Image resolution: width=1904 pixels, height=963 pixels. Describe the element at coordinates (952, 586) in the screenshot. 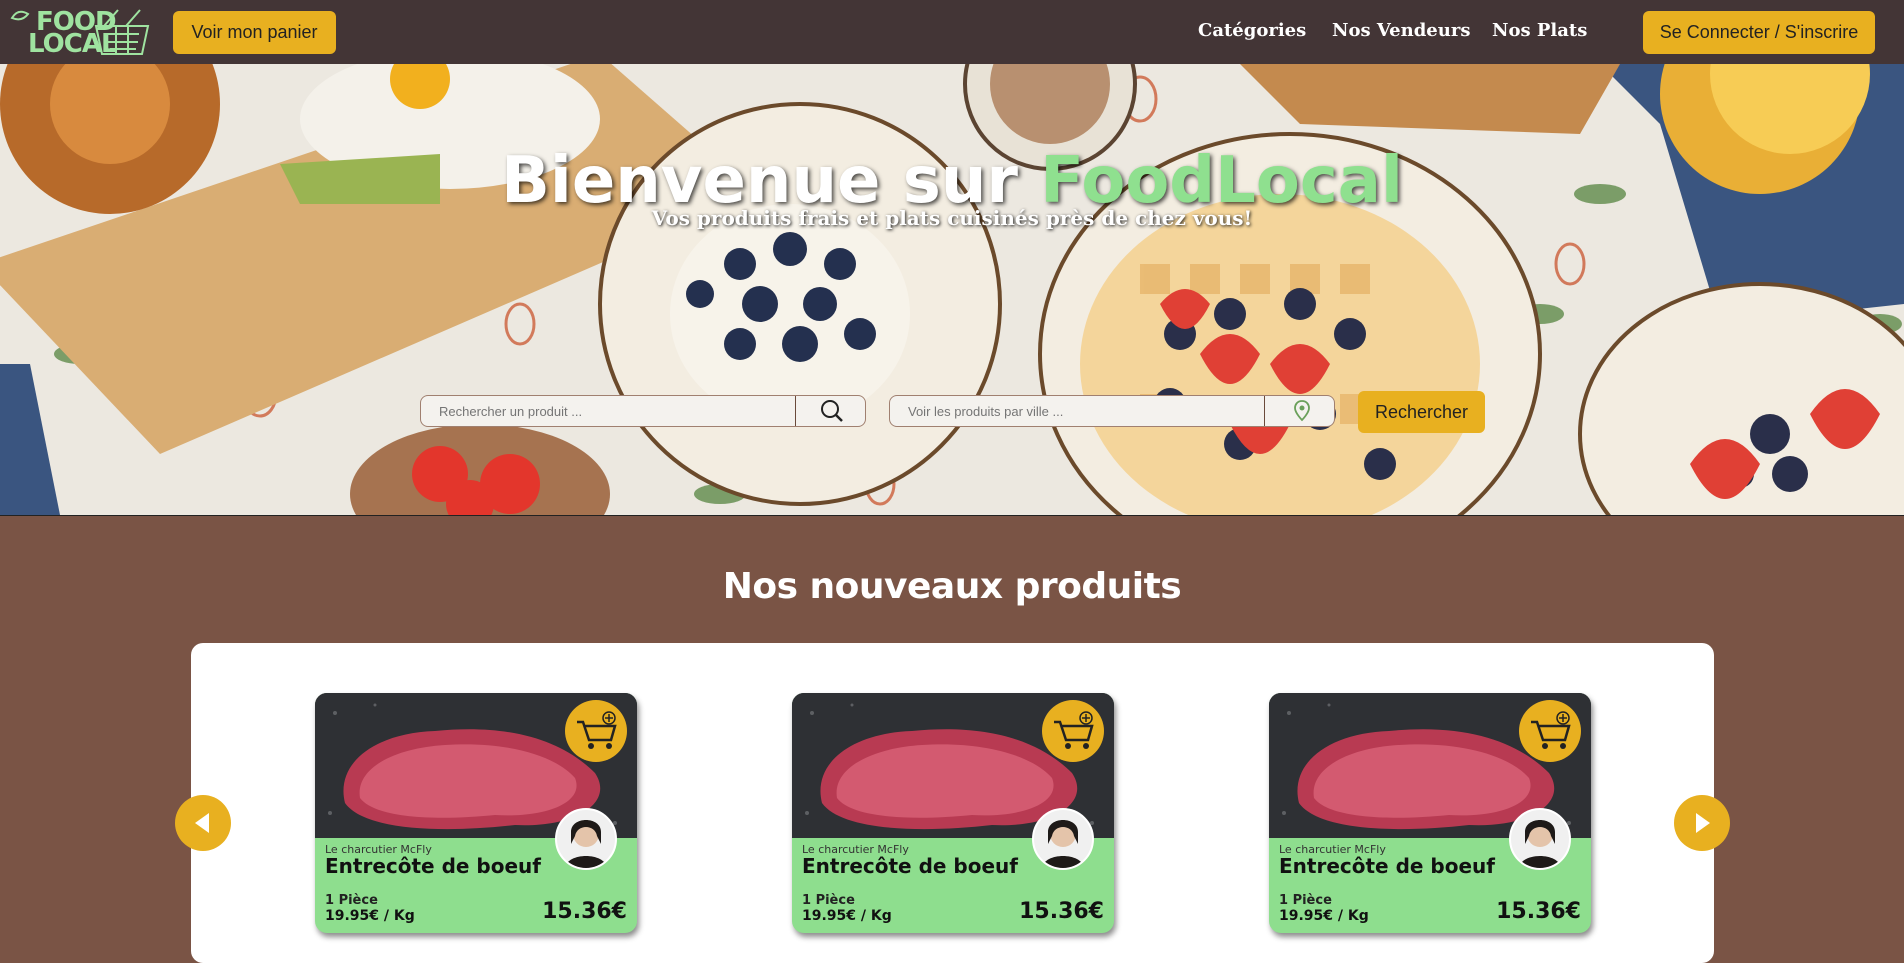

I see `section-title: Nos nouveaux produits` at that location.